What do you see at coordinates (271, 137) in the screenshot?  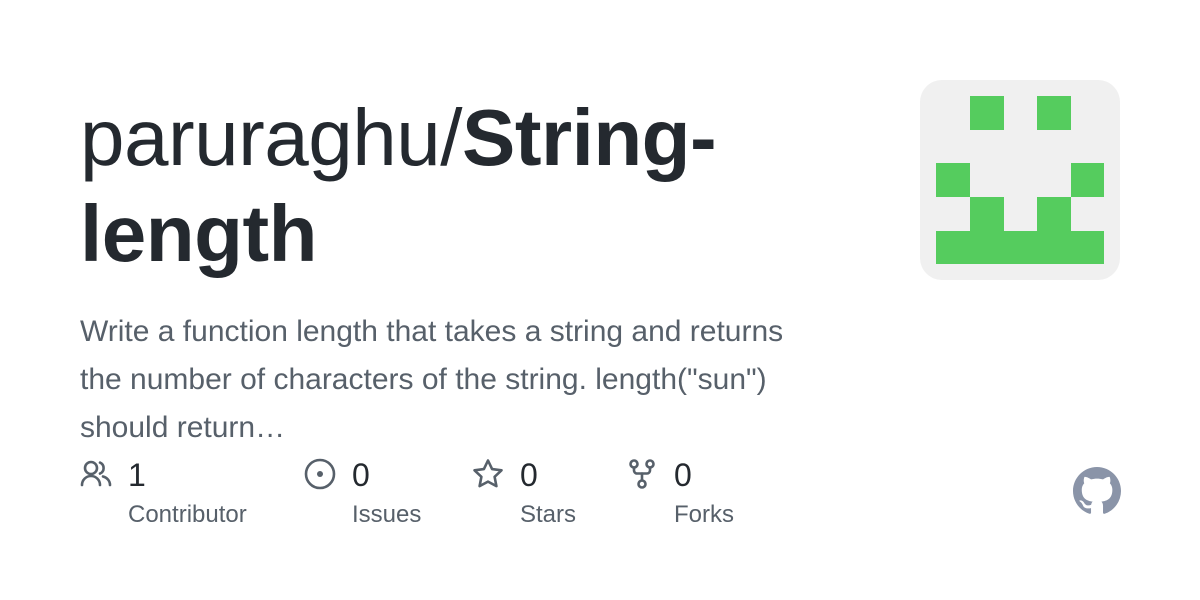 I see `repo-owner: paruraghu/` at bounding box center [271, 137].